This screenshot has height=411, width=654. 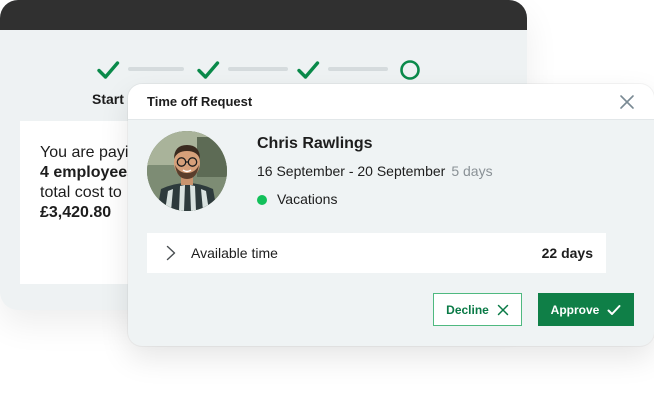 What do you see at coordinates (81, 192) in the screenshot?
I see `summary-line: total cost to` at bounding box center [81, 192].